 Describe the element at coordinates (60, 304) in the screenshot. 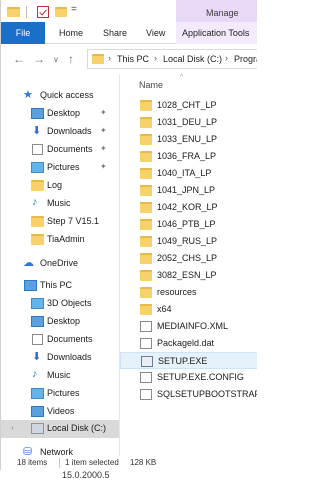

I see `sidebar-item-3d-objects: 3D Objects` at that location.